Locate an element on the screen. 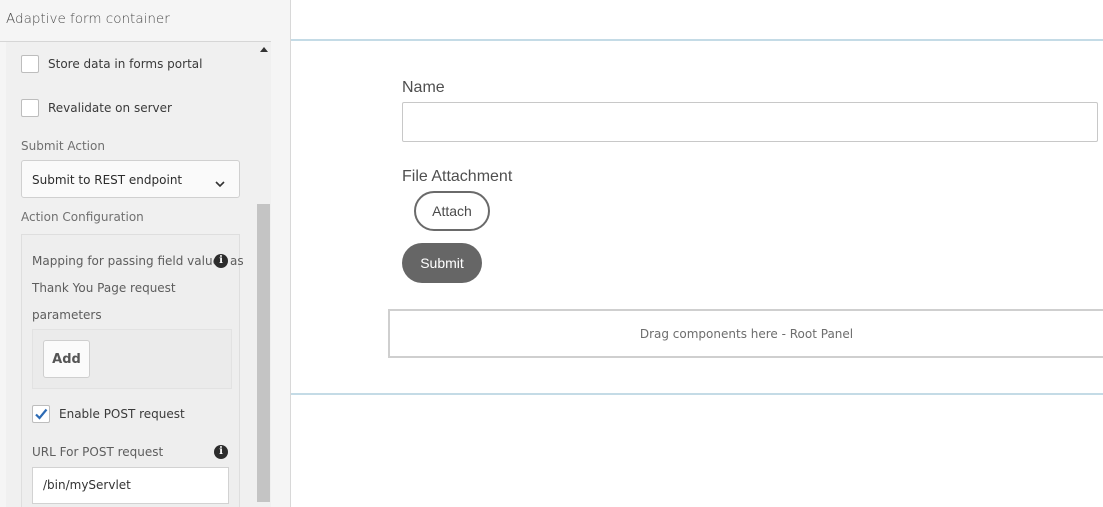 The width and height of the screenshot is (1103, 507). file-attachment-label: File Attachment is located at coordinates (457, 176).